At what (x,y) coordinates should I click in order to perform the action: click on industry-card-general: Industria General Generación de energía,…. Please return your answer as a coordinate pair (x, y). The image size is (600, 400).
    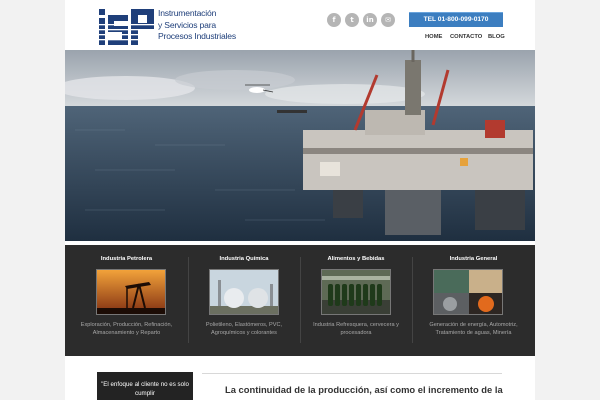
    Looking at the image, I should click on (473, 300).